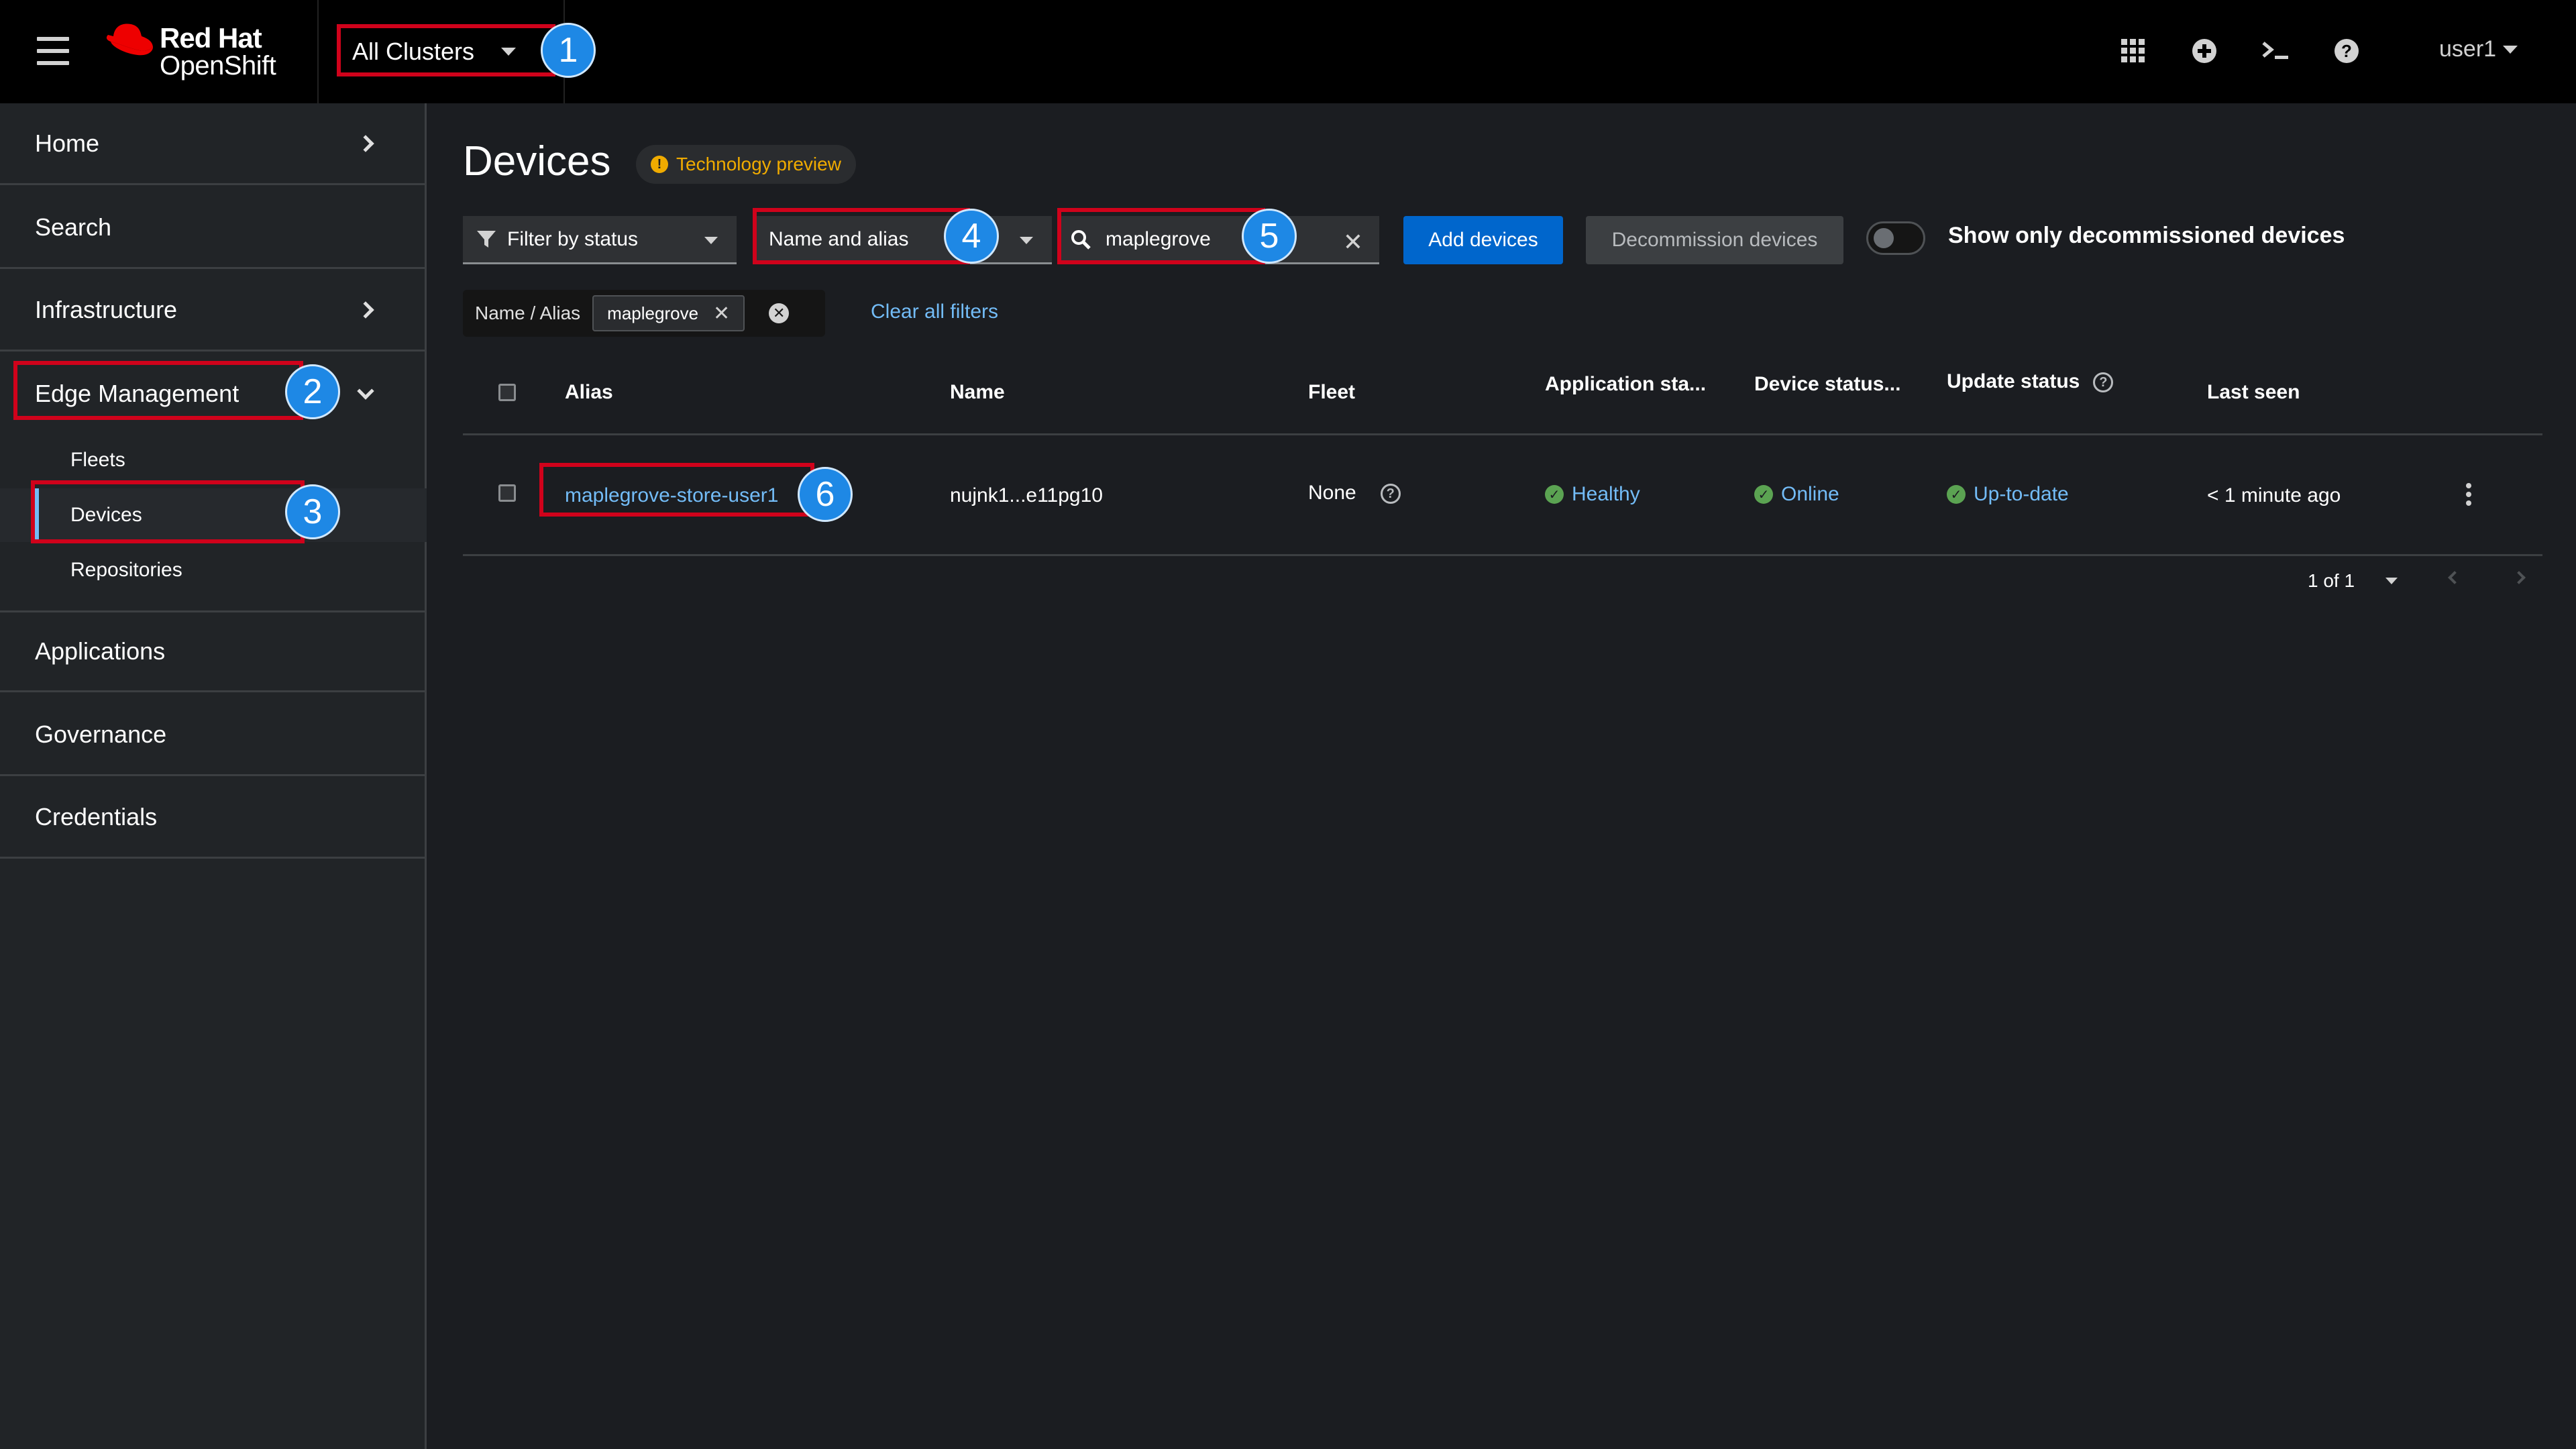 This screenshot has width=2576, height=1449. I want to click on application-status: ✓ Healthy, so click(1592, 494).